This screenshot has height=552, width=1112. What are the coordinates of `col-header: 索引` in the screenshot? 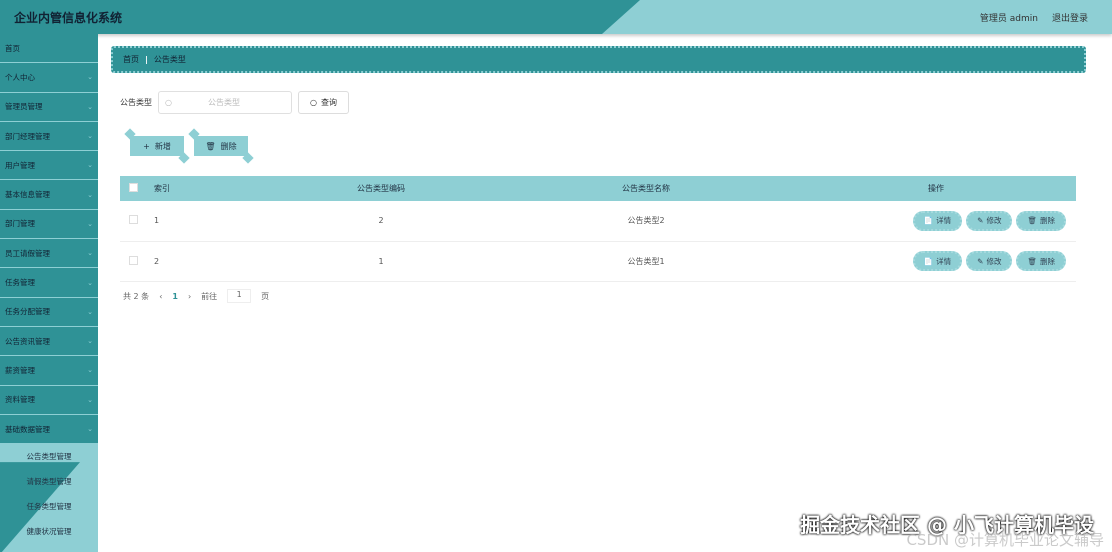 It's located at (206, 188).